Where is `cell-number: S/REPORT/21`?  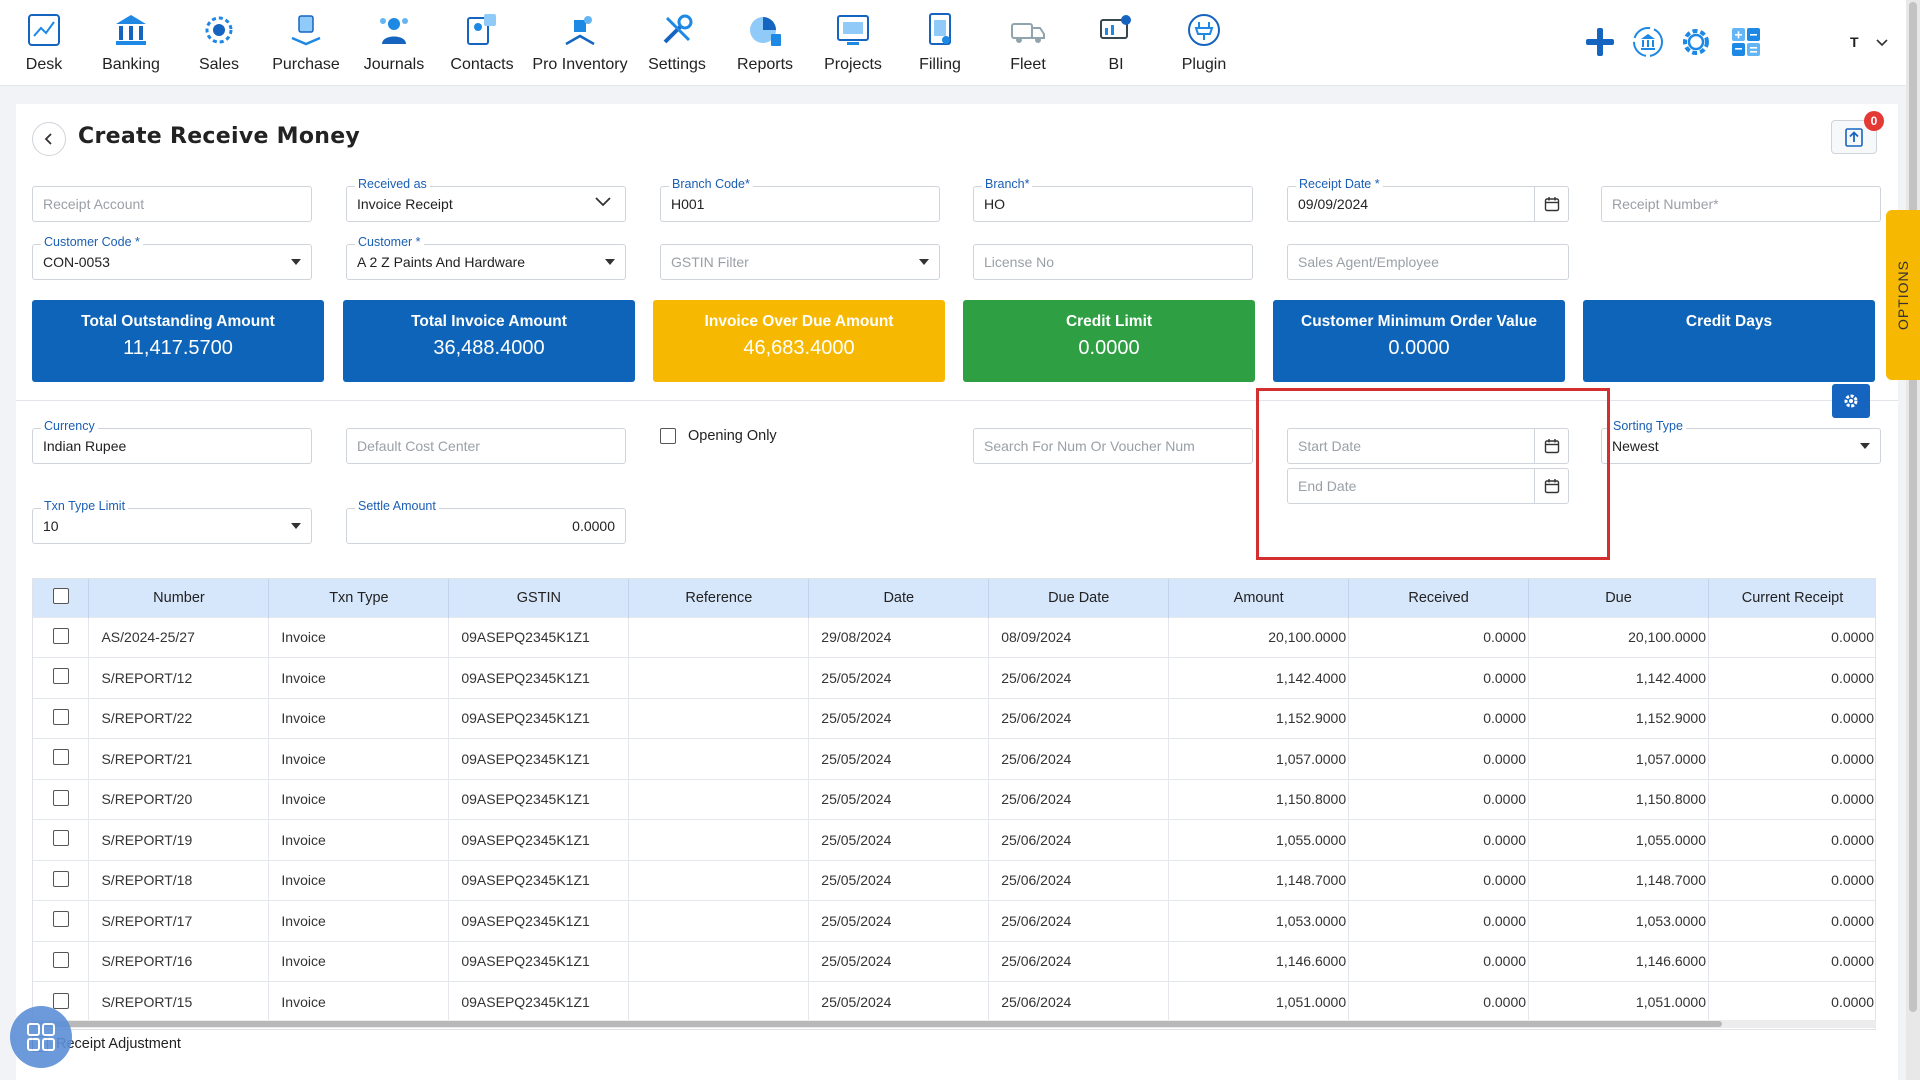 cell-number: S/REPORT/21 is located at coordinates (179, 758).